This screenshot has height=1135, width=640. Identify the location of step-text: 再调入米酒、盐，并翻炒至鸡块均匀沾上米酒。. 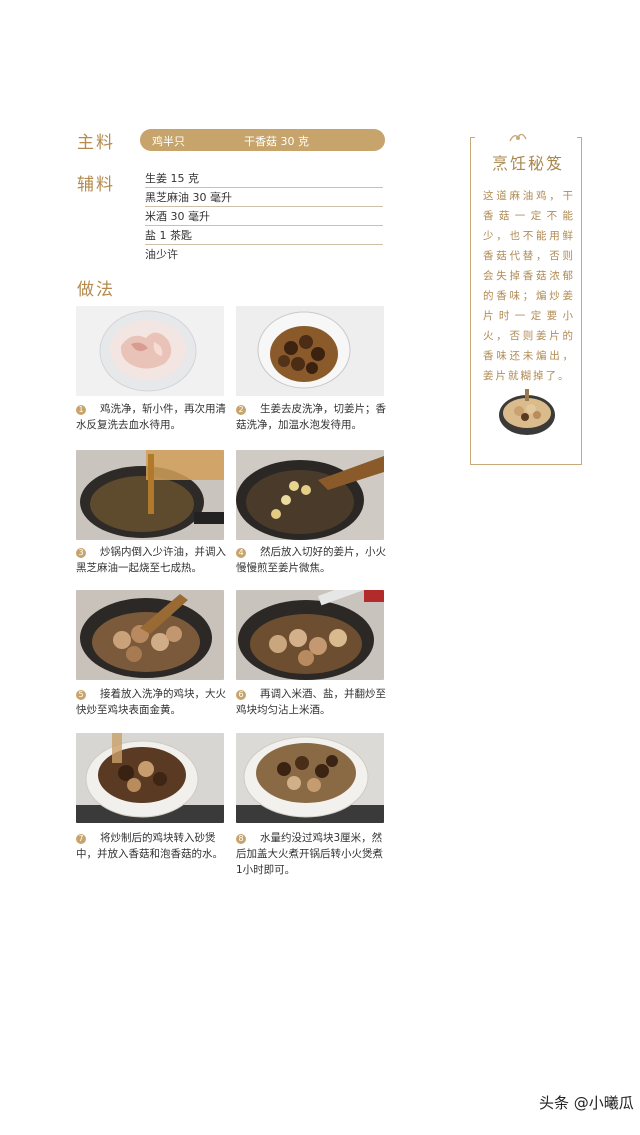
(311, 702).